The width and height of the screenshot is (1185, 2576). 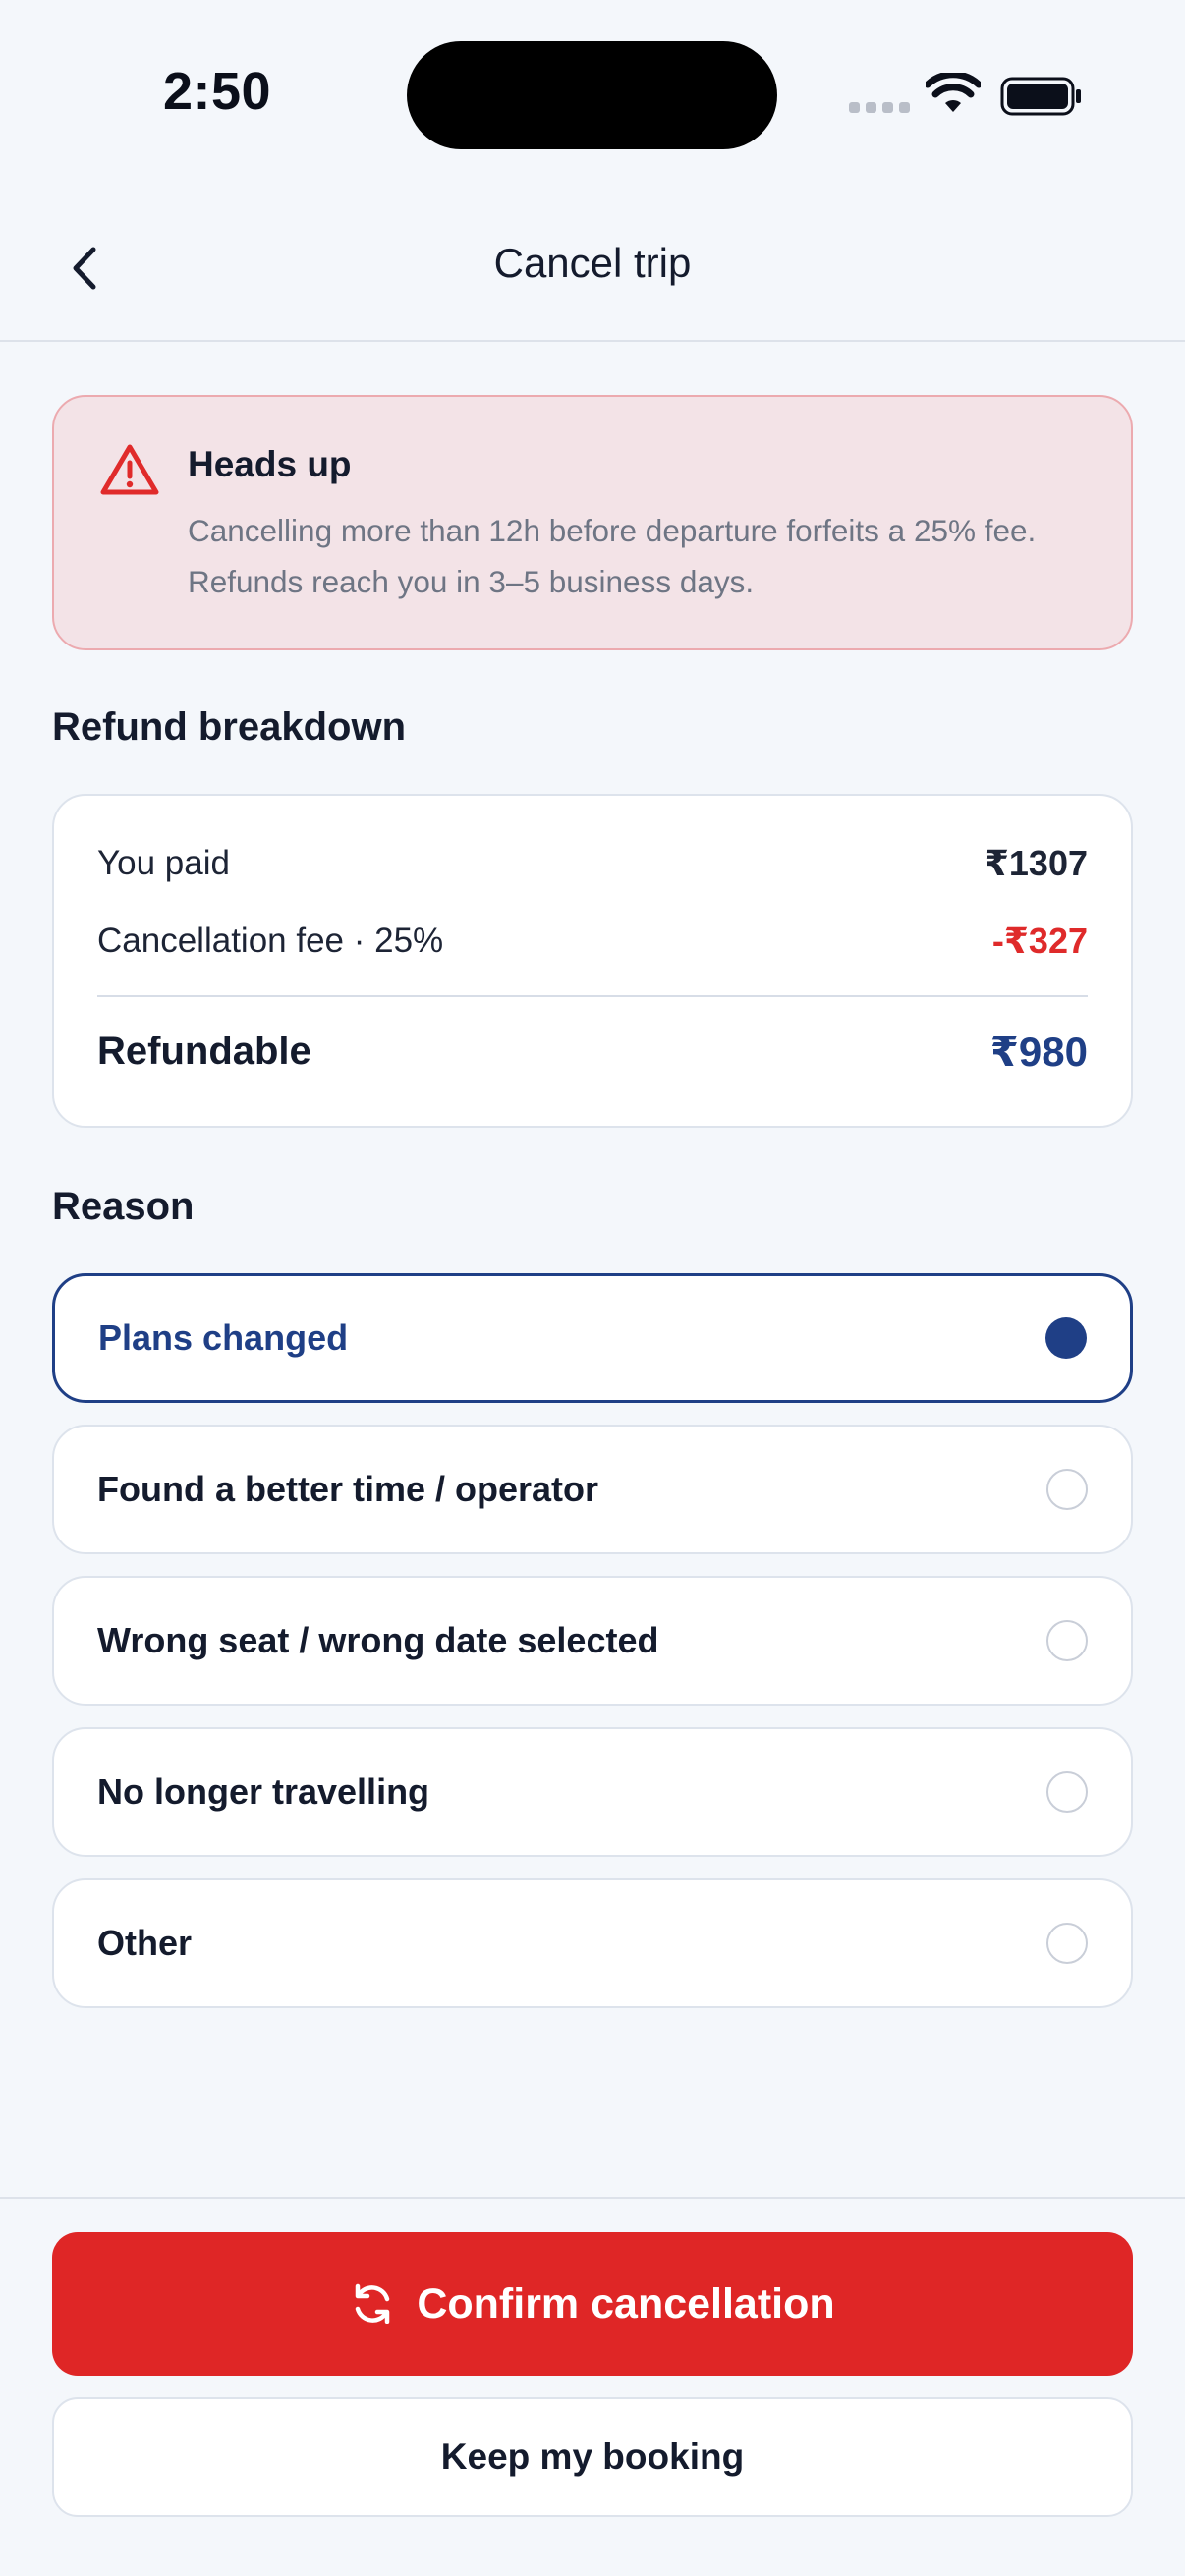 What do you see at coordinates (373, 2303) in the screenshot?
I see `refresh-icon` at bounding box center [373, 2303].